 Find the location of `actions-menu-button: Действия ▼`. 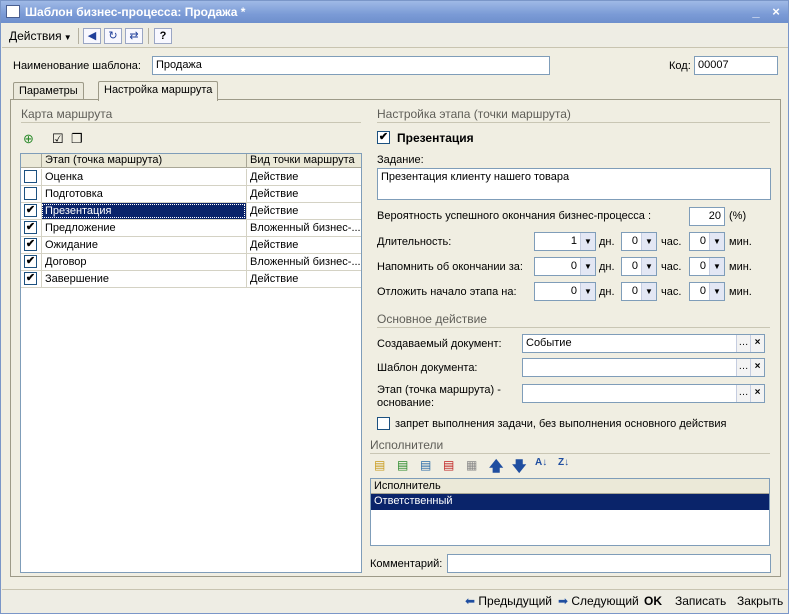

actions-menu-button: Действия ▼ is located at coordinates (40, 36).